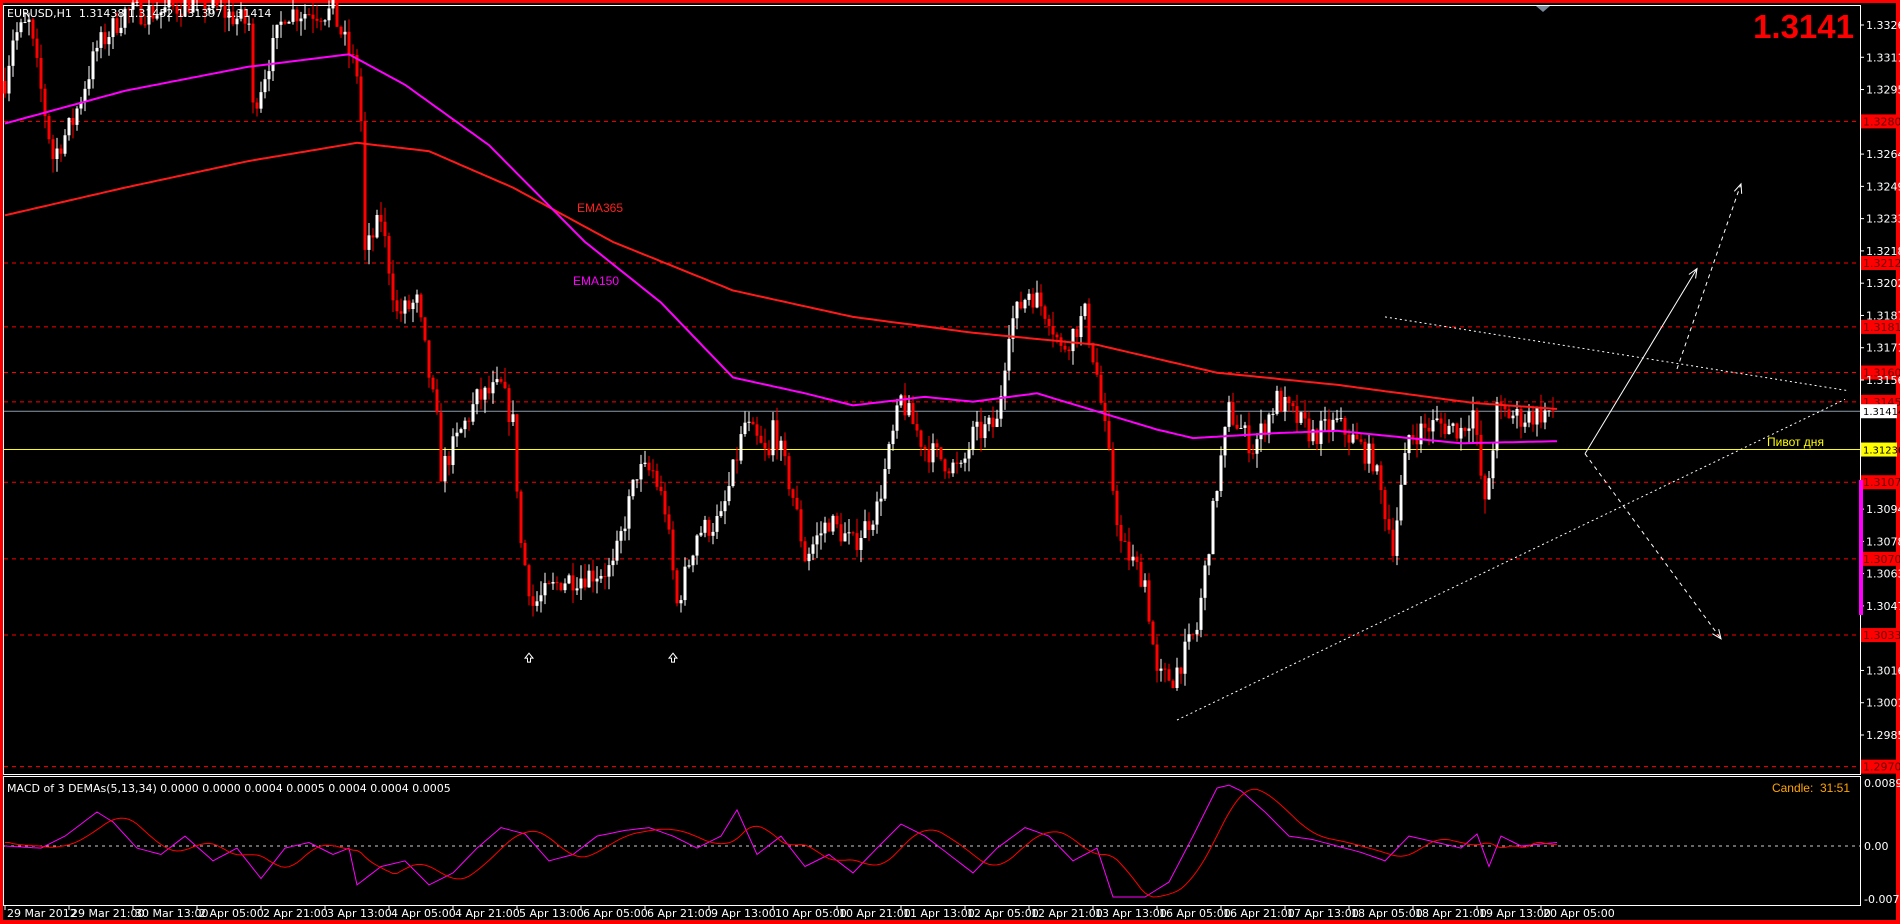  What do you see at coordinates (1883, 90) in the screenshot?
I see `price-tick-label: 1.32959` at bounding box center [1883, 90].